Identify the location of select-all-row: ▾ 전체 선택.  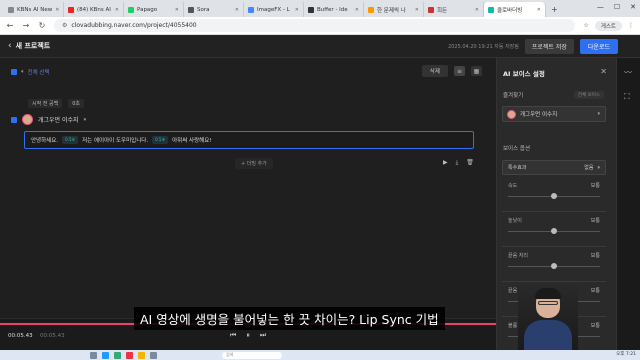
(30, 72).